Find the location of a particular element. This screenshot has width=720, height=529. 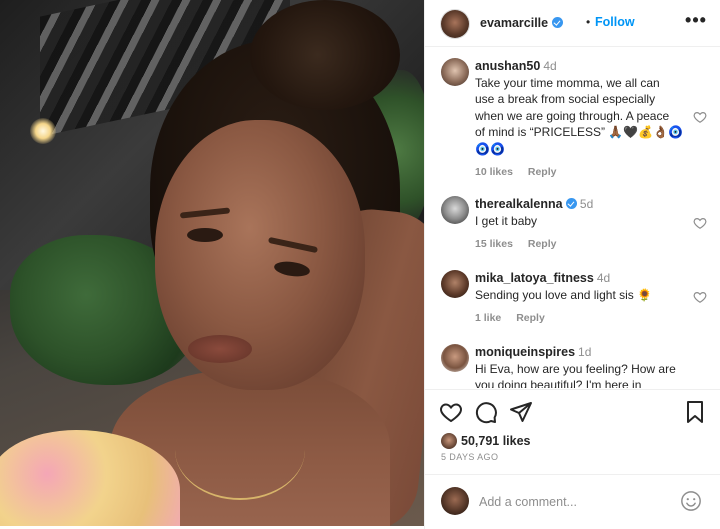

comment-text: Sending you love and light sis 🌻 is located at coordinates (564, 294).